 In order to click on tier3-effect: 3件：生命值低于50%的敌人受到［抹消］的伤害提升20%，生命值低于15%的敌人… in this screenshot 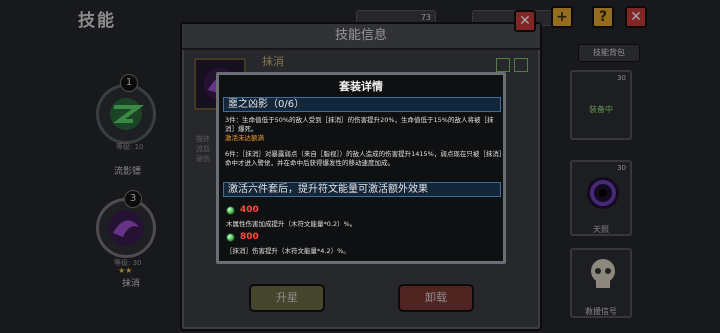, I will do `click(364, 129)`.